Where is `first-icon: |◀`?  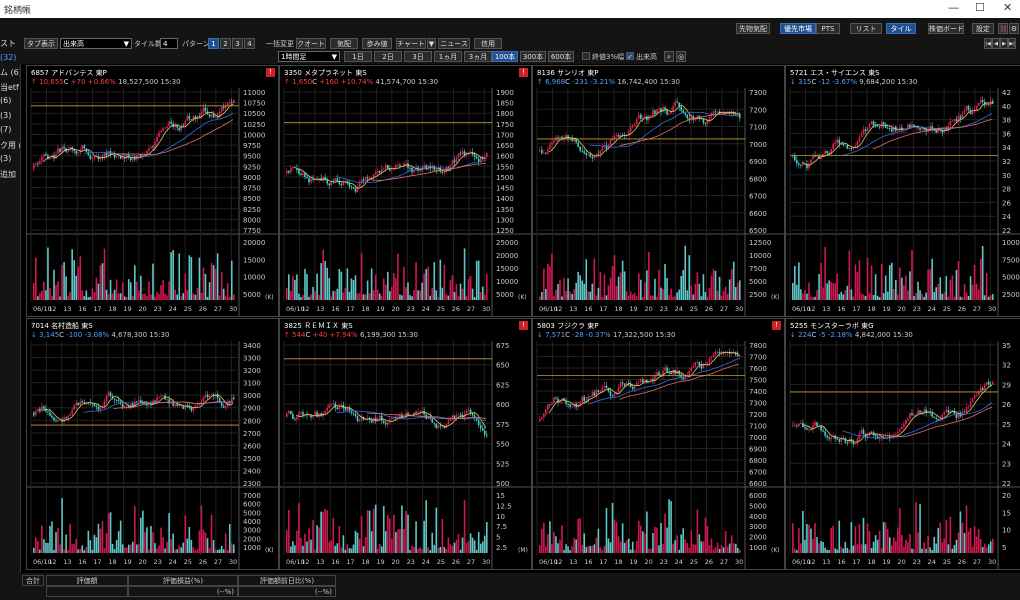
first-icon: |◀ is located at coordinates (988, 43).